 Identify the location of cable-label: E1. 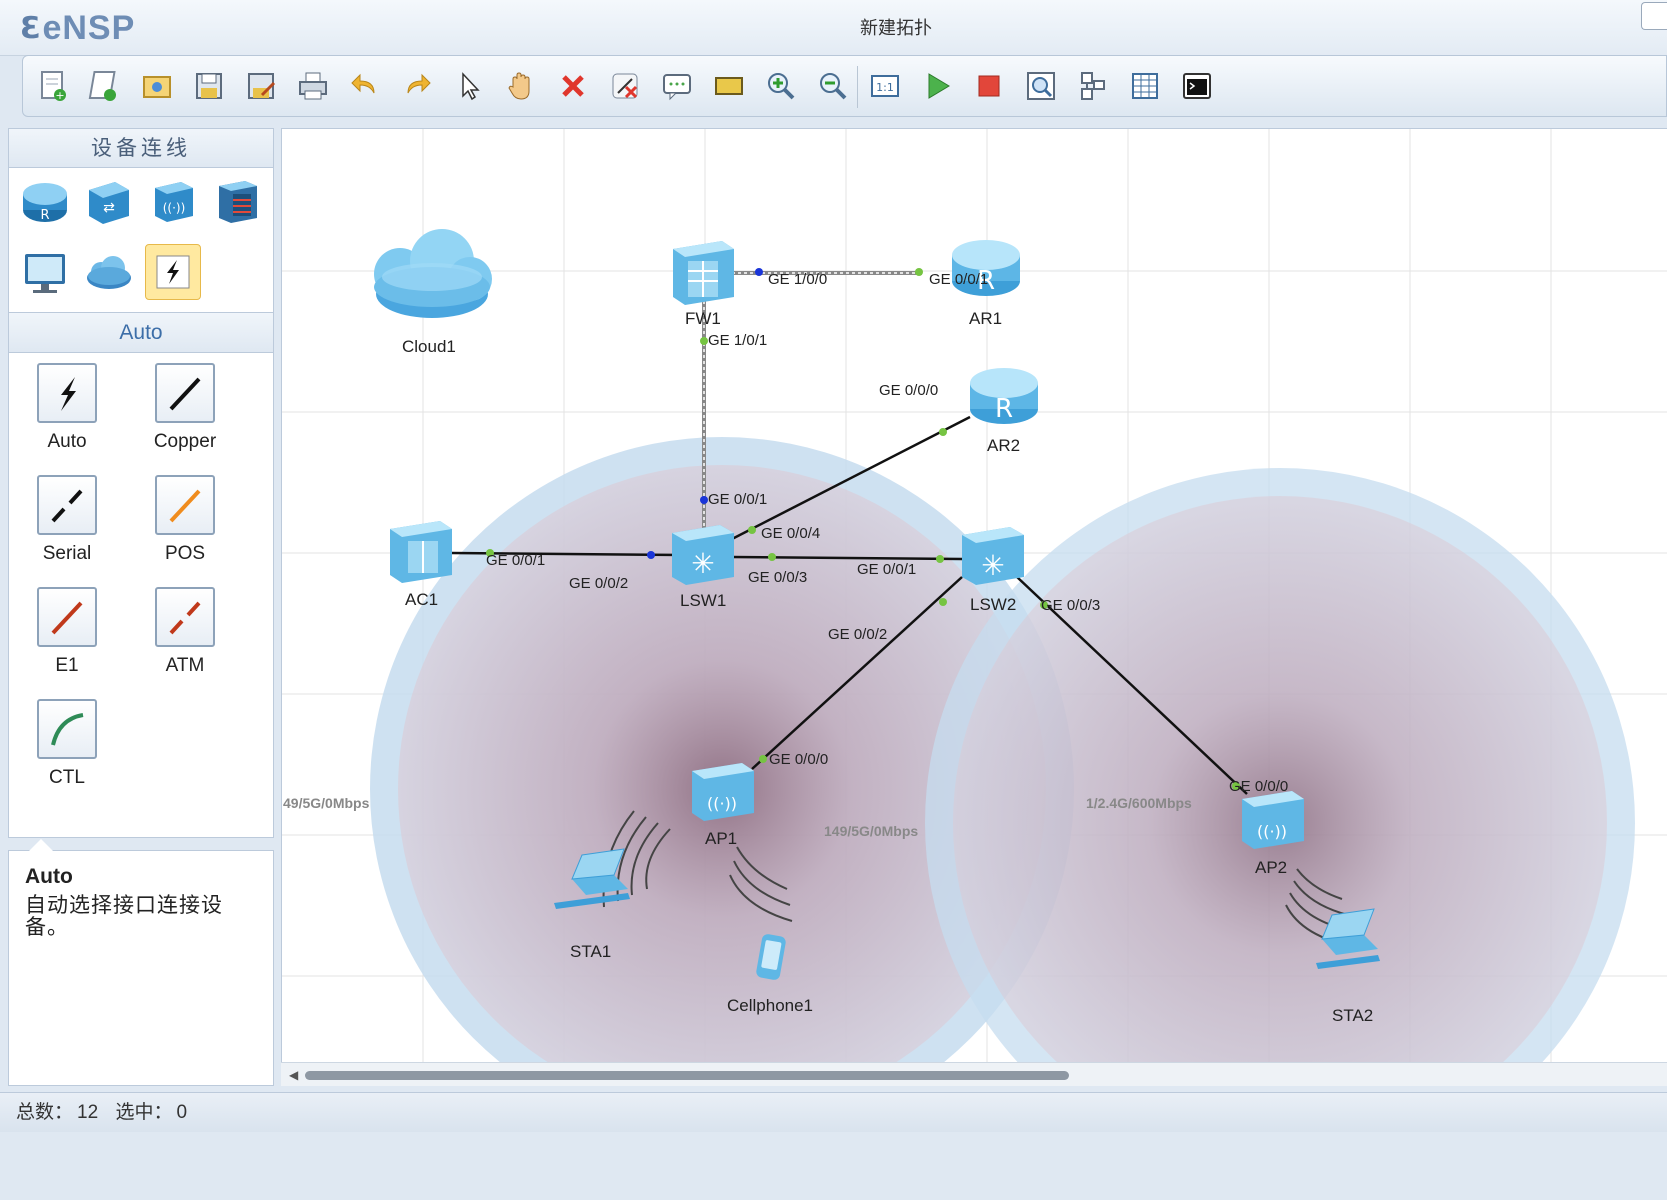
(67, 665).